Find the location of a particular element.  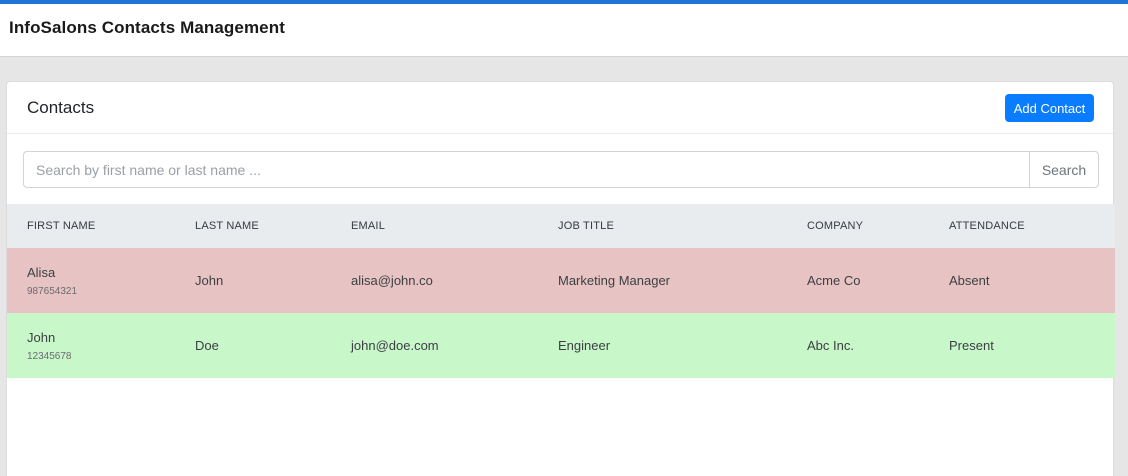

column-header-last-name: LAST NAME is located at coordinates (227, 226).